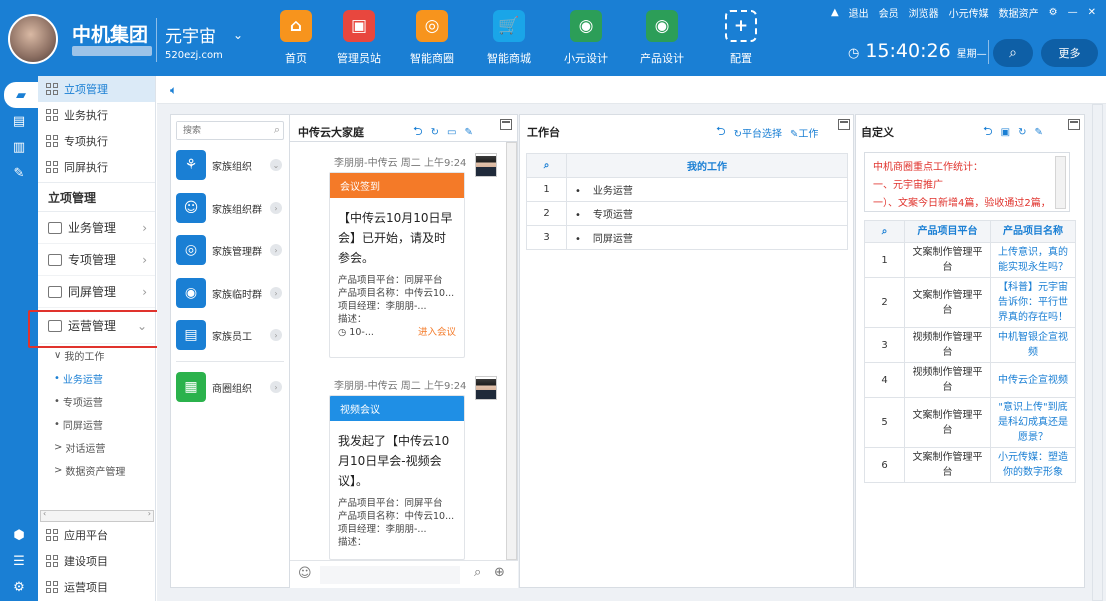 The image size is (1106, 601). What do you see at coordinates (1069, 53) in the screenshot?
I see `more-button: 更多` at bounding box center [1069, 53].